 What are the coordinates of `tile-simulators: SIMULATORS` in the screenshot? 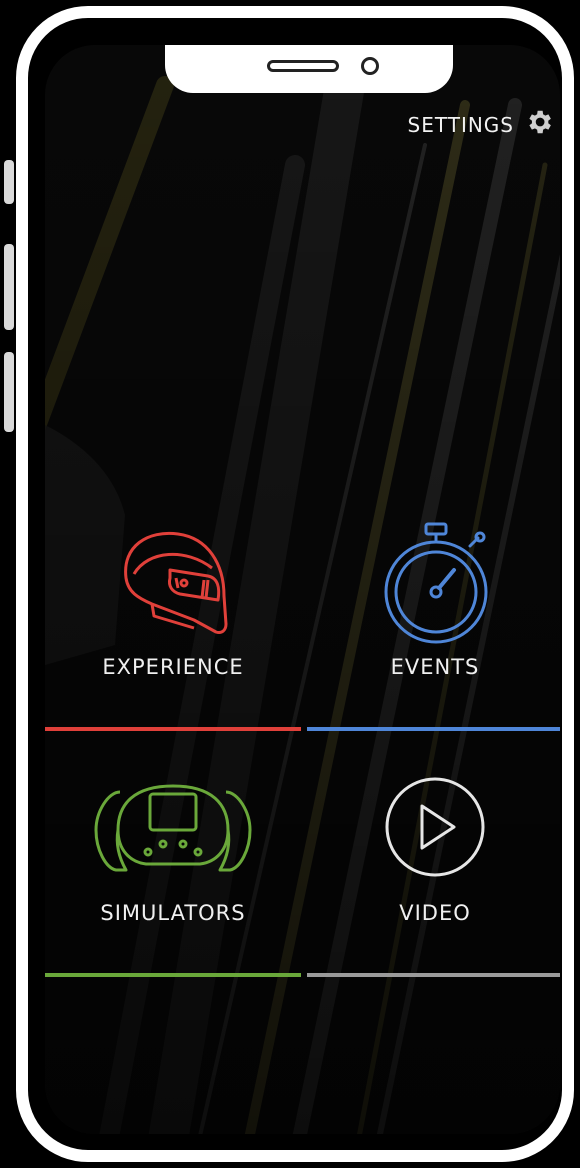 It's located at (173, 872).